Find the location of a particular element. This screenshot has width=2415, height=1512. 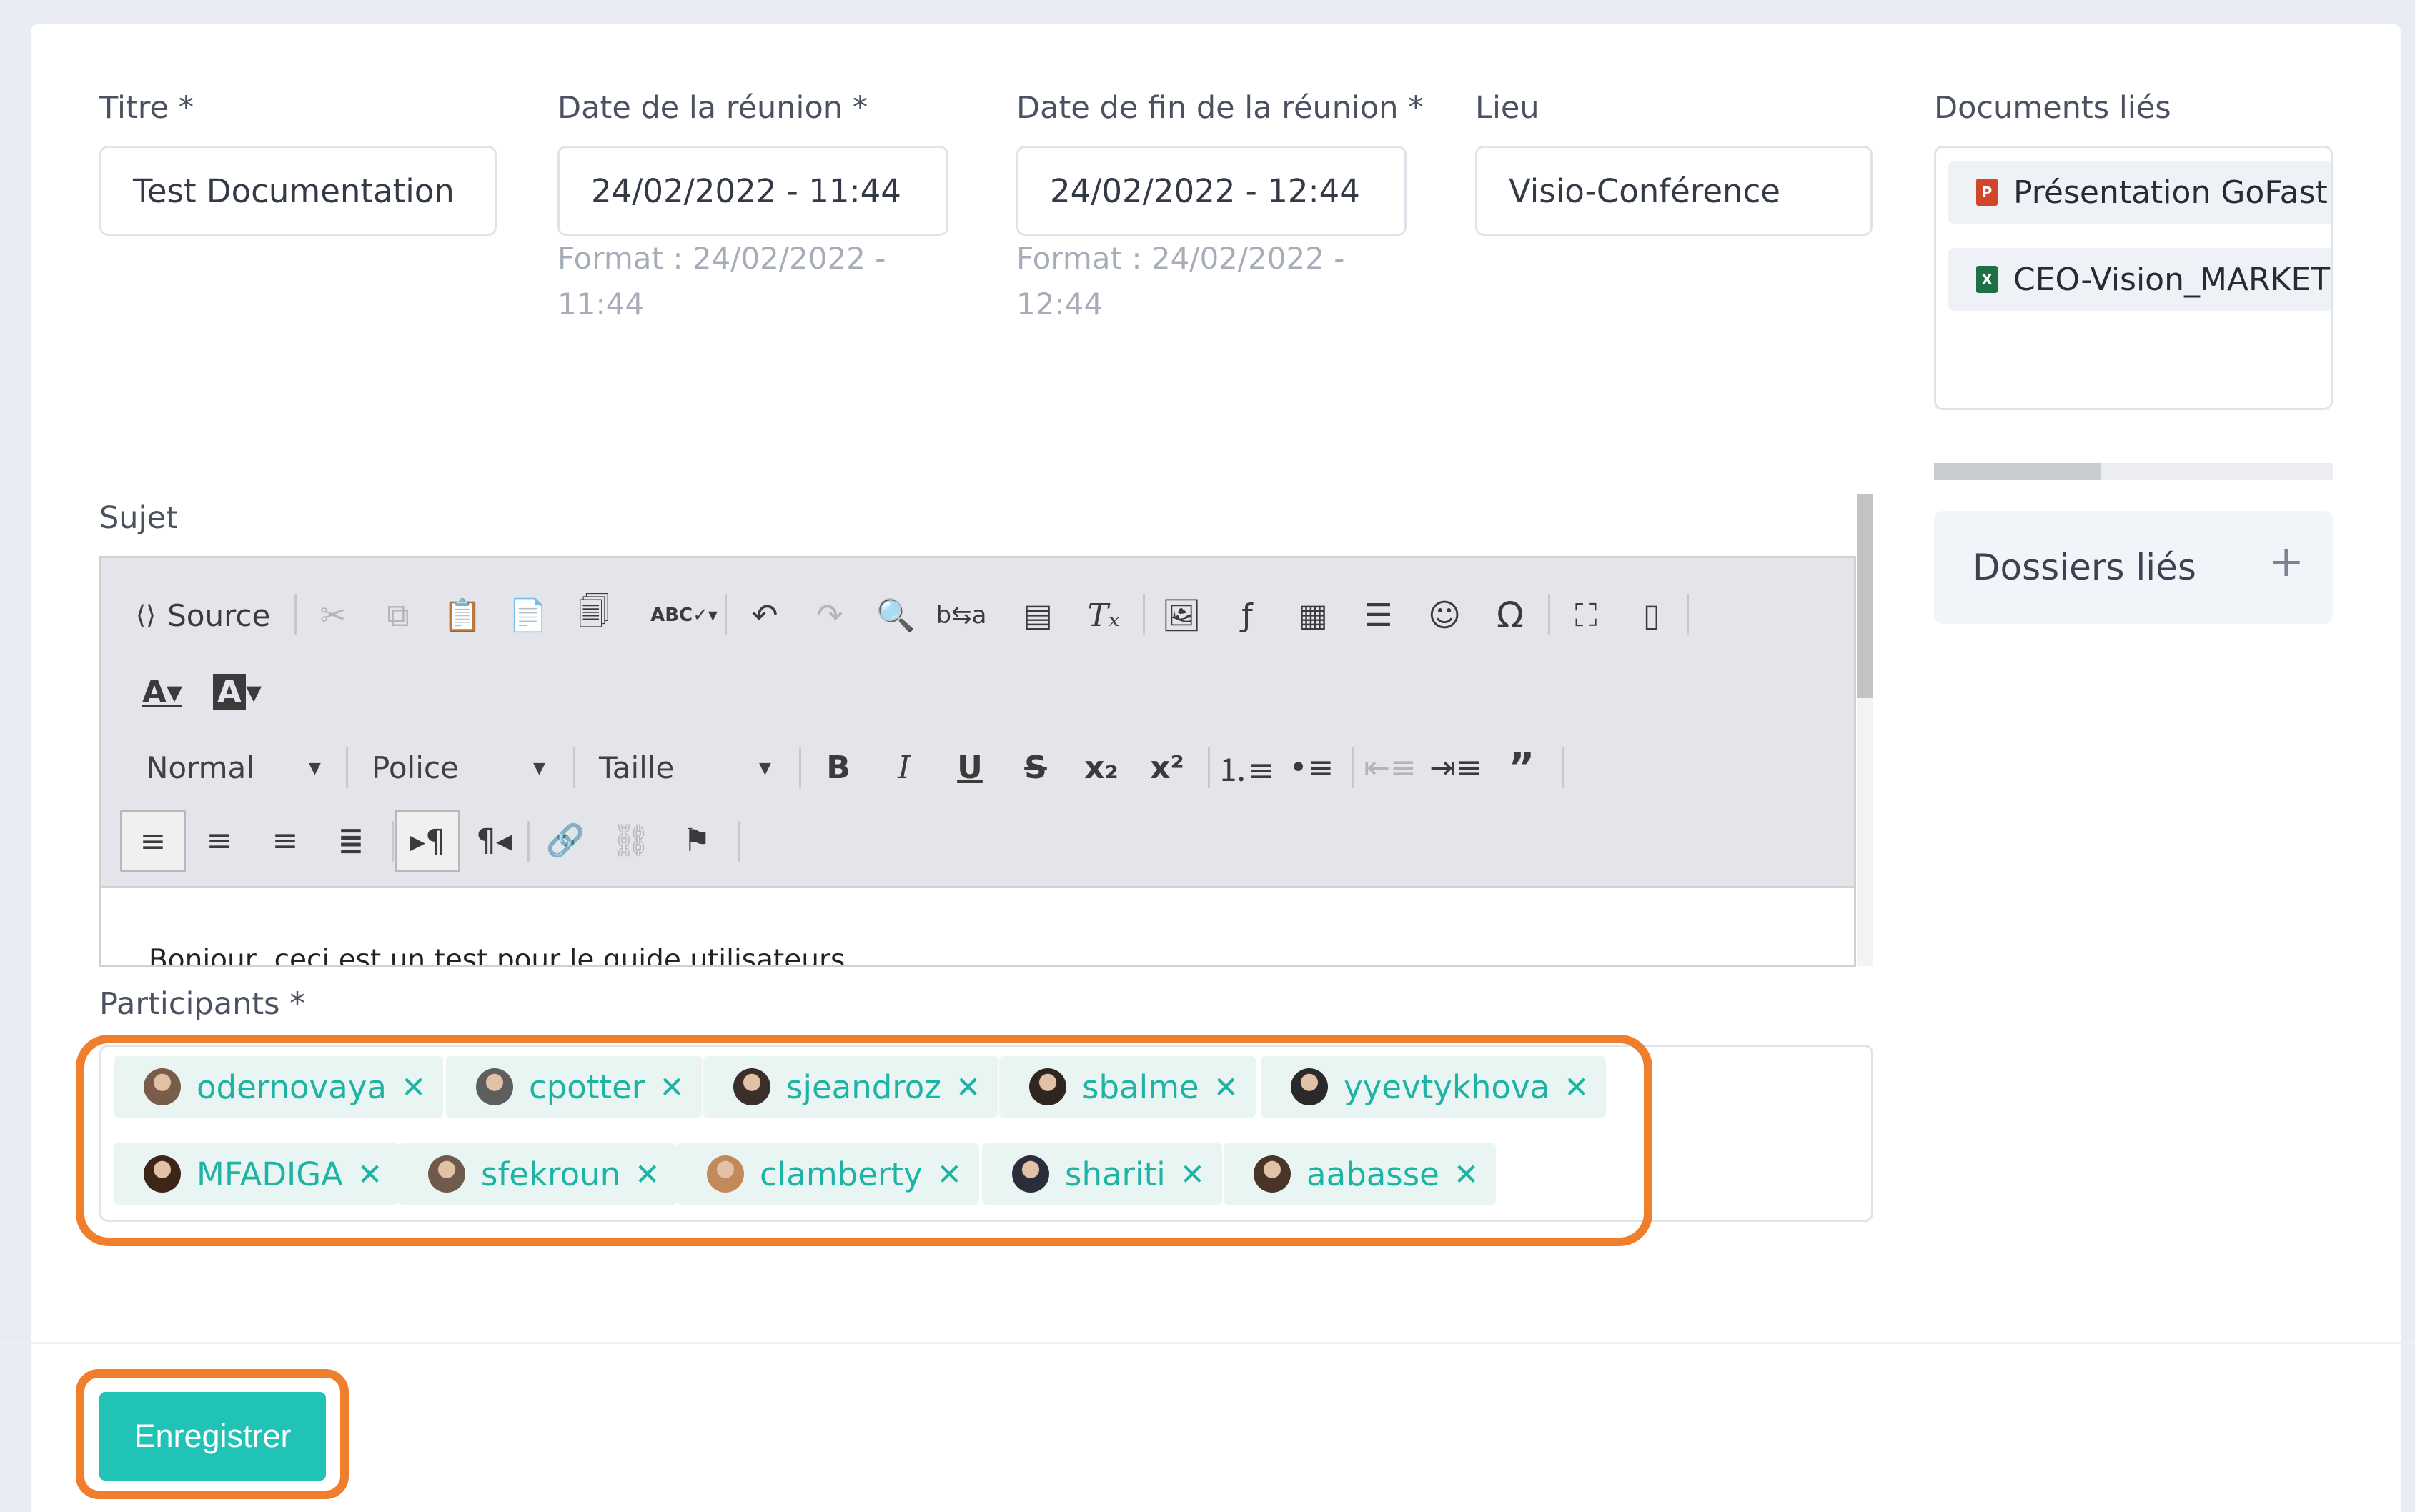

show-blocks-icon: ▯ is located at coordinates (1652, 615).